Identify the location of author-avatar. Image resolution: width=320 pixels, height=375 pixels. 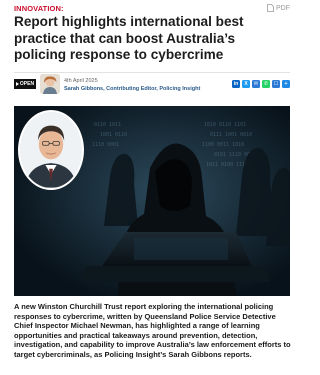
(50, 84).